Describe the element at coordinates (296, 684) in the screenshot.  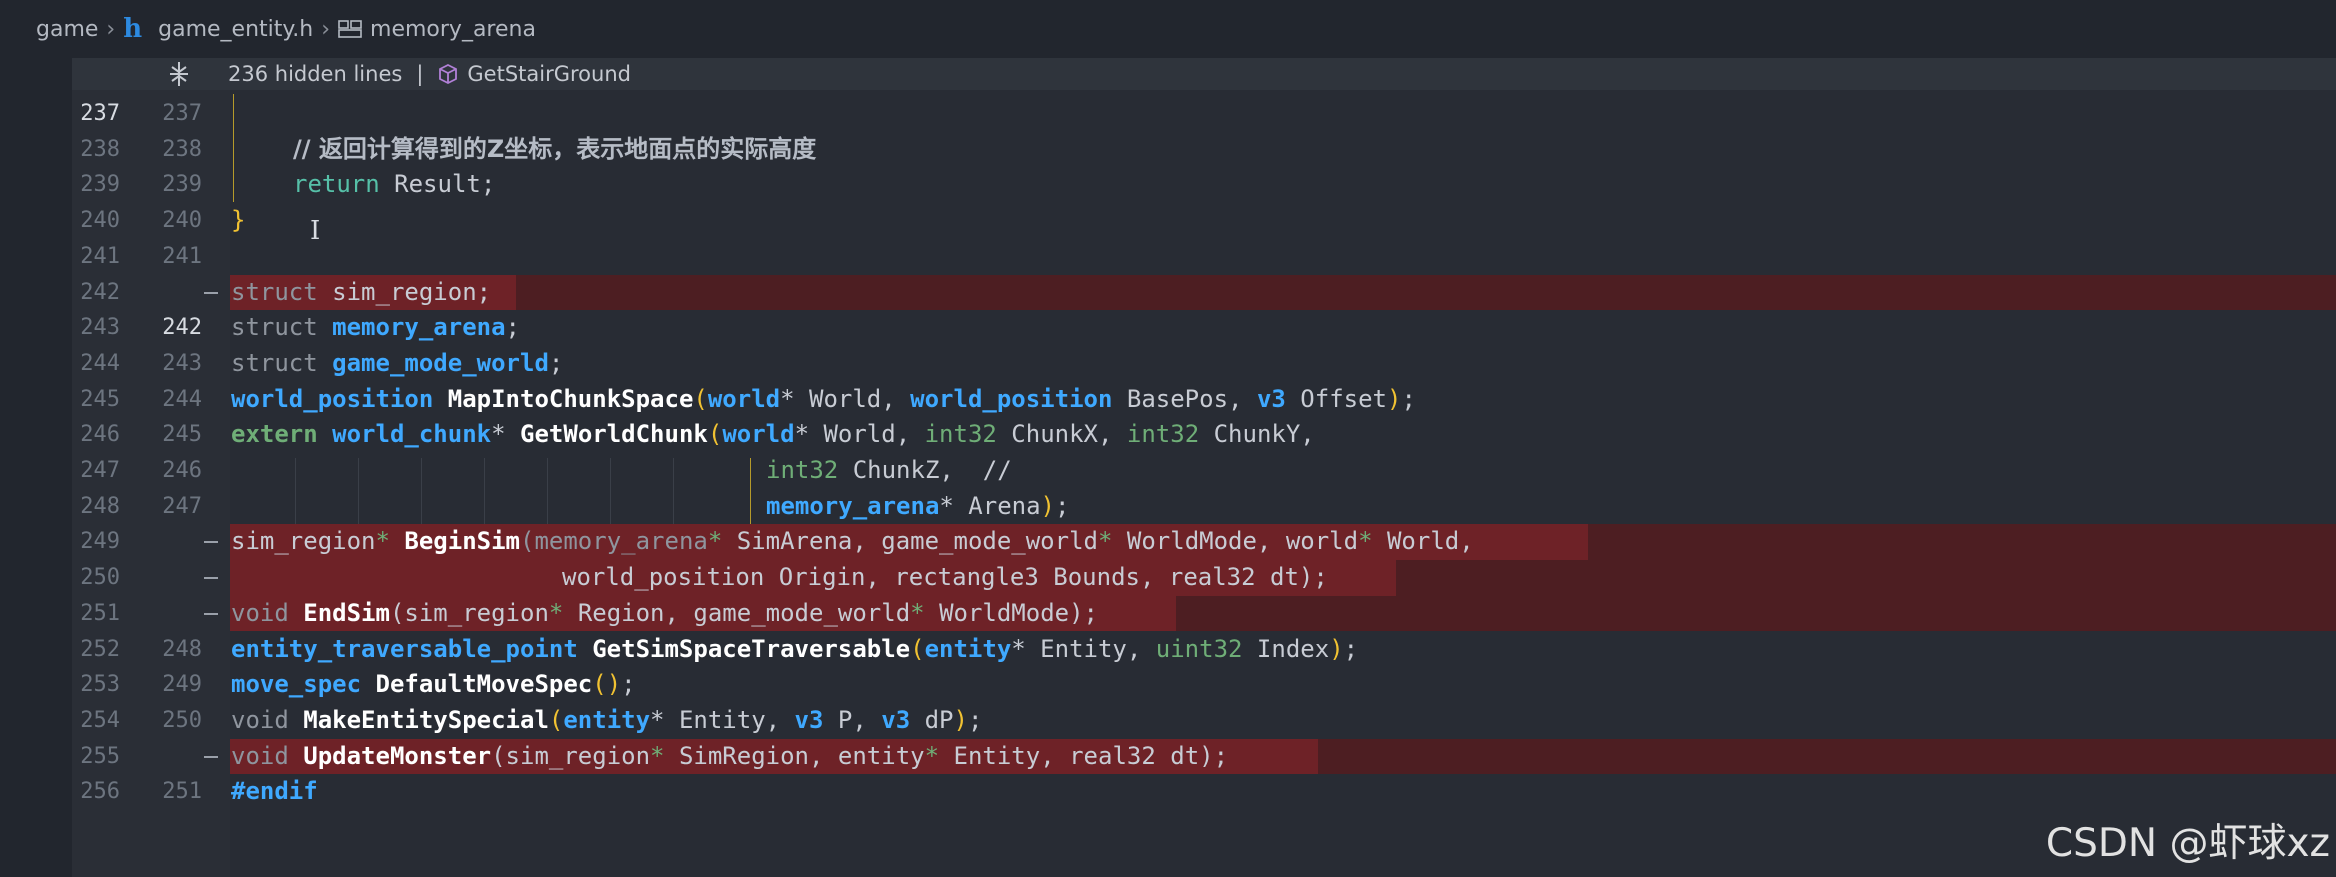
I see `type-name: move_spec` at that location.